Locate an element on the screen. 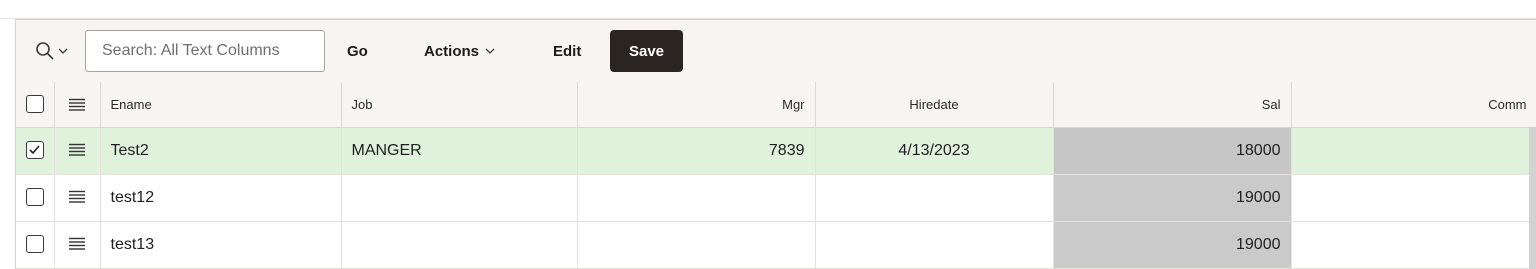  search-column-menu-button is located at coordinates (55, 51).